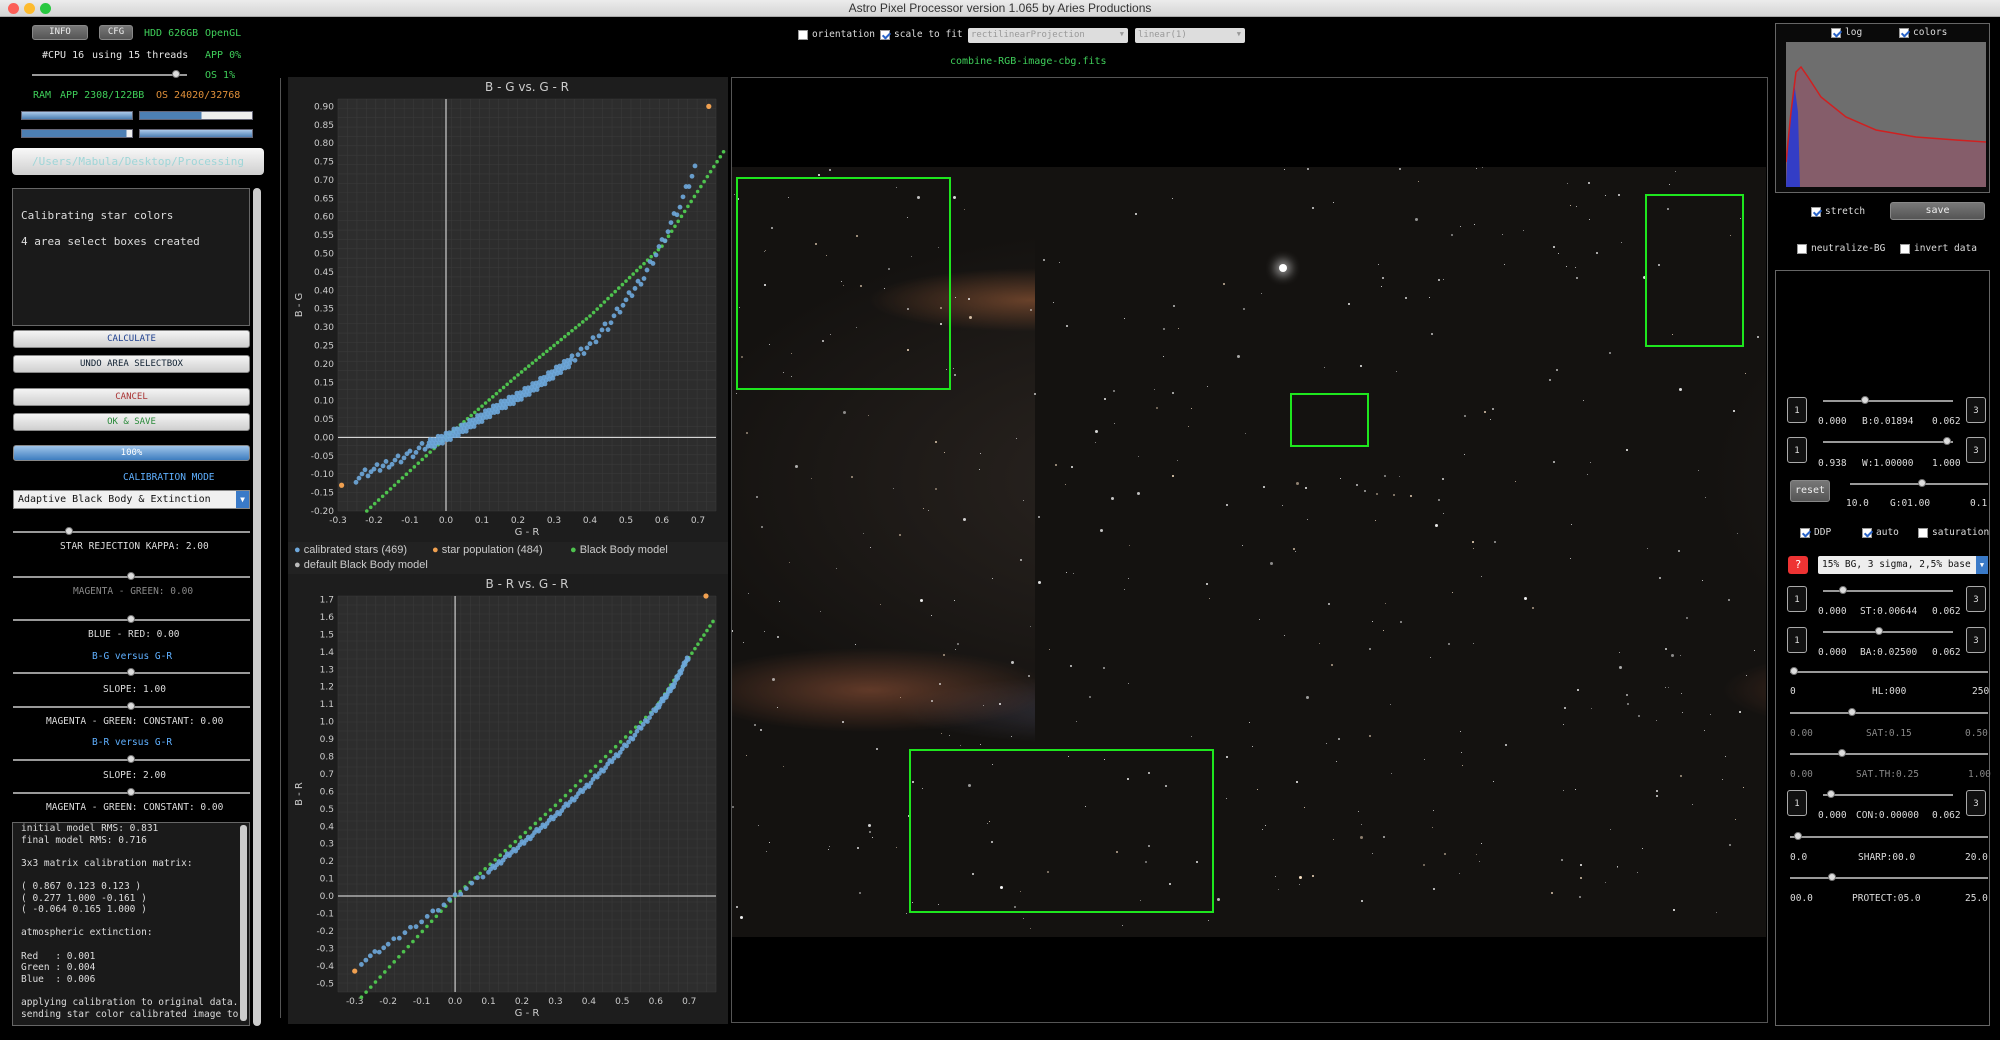  I want to click on auto-toggle: auto, so click(1880, 532).